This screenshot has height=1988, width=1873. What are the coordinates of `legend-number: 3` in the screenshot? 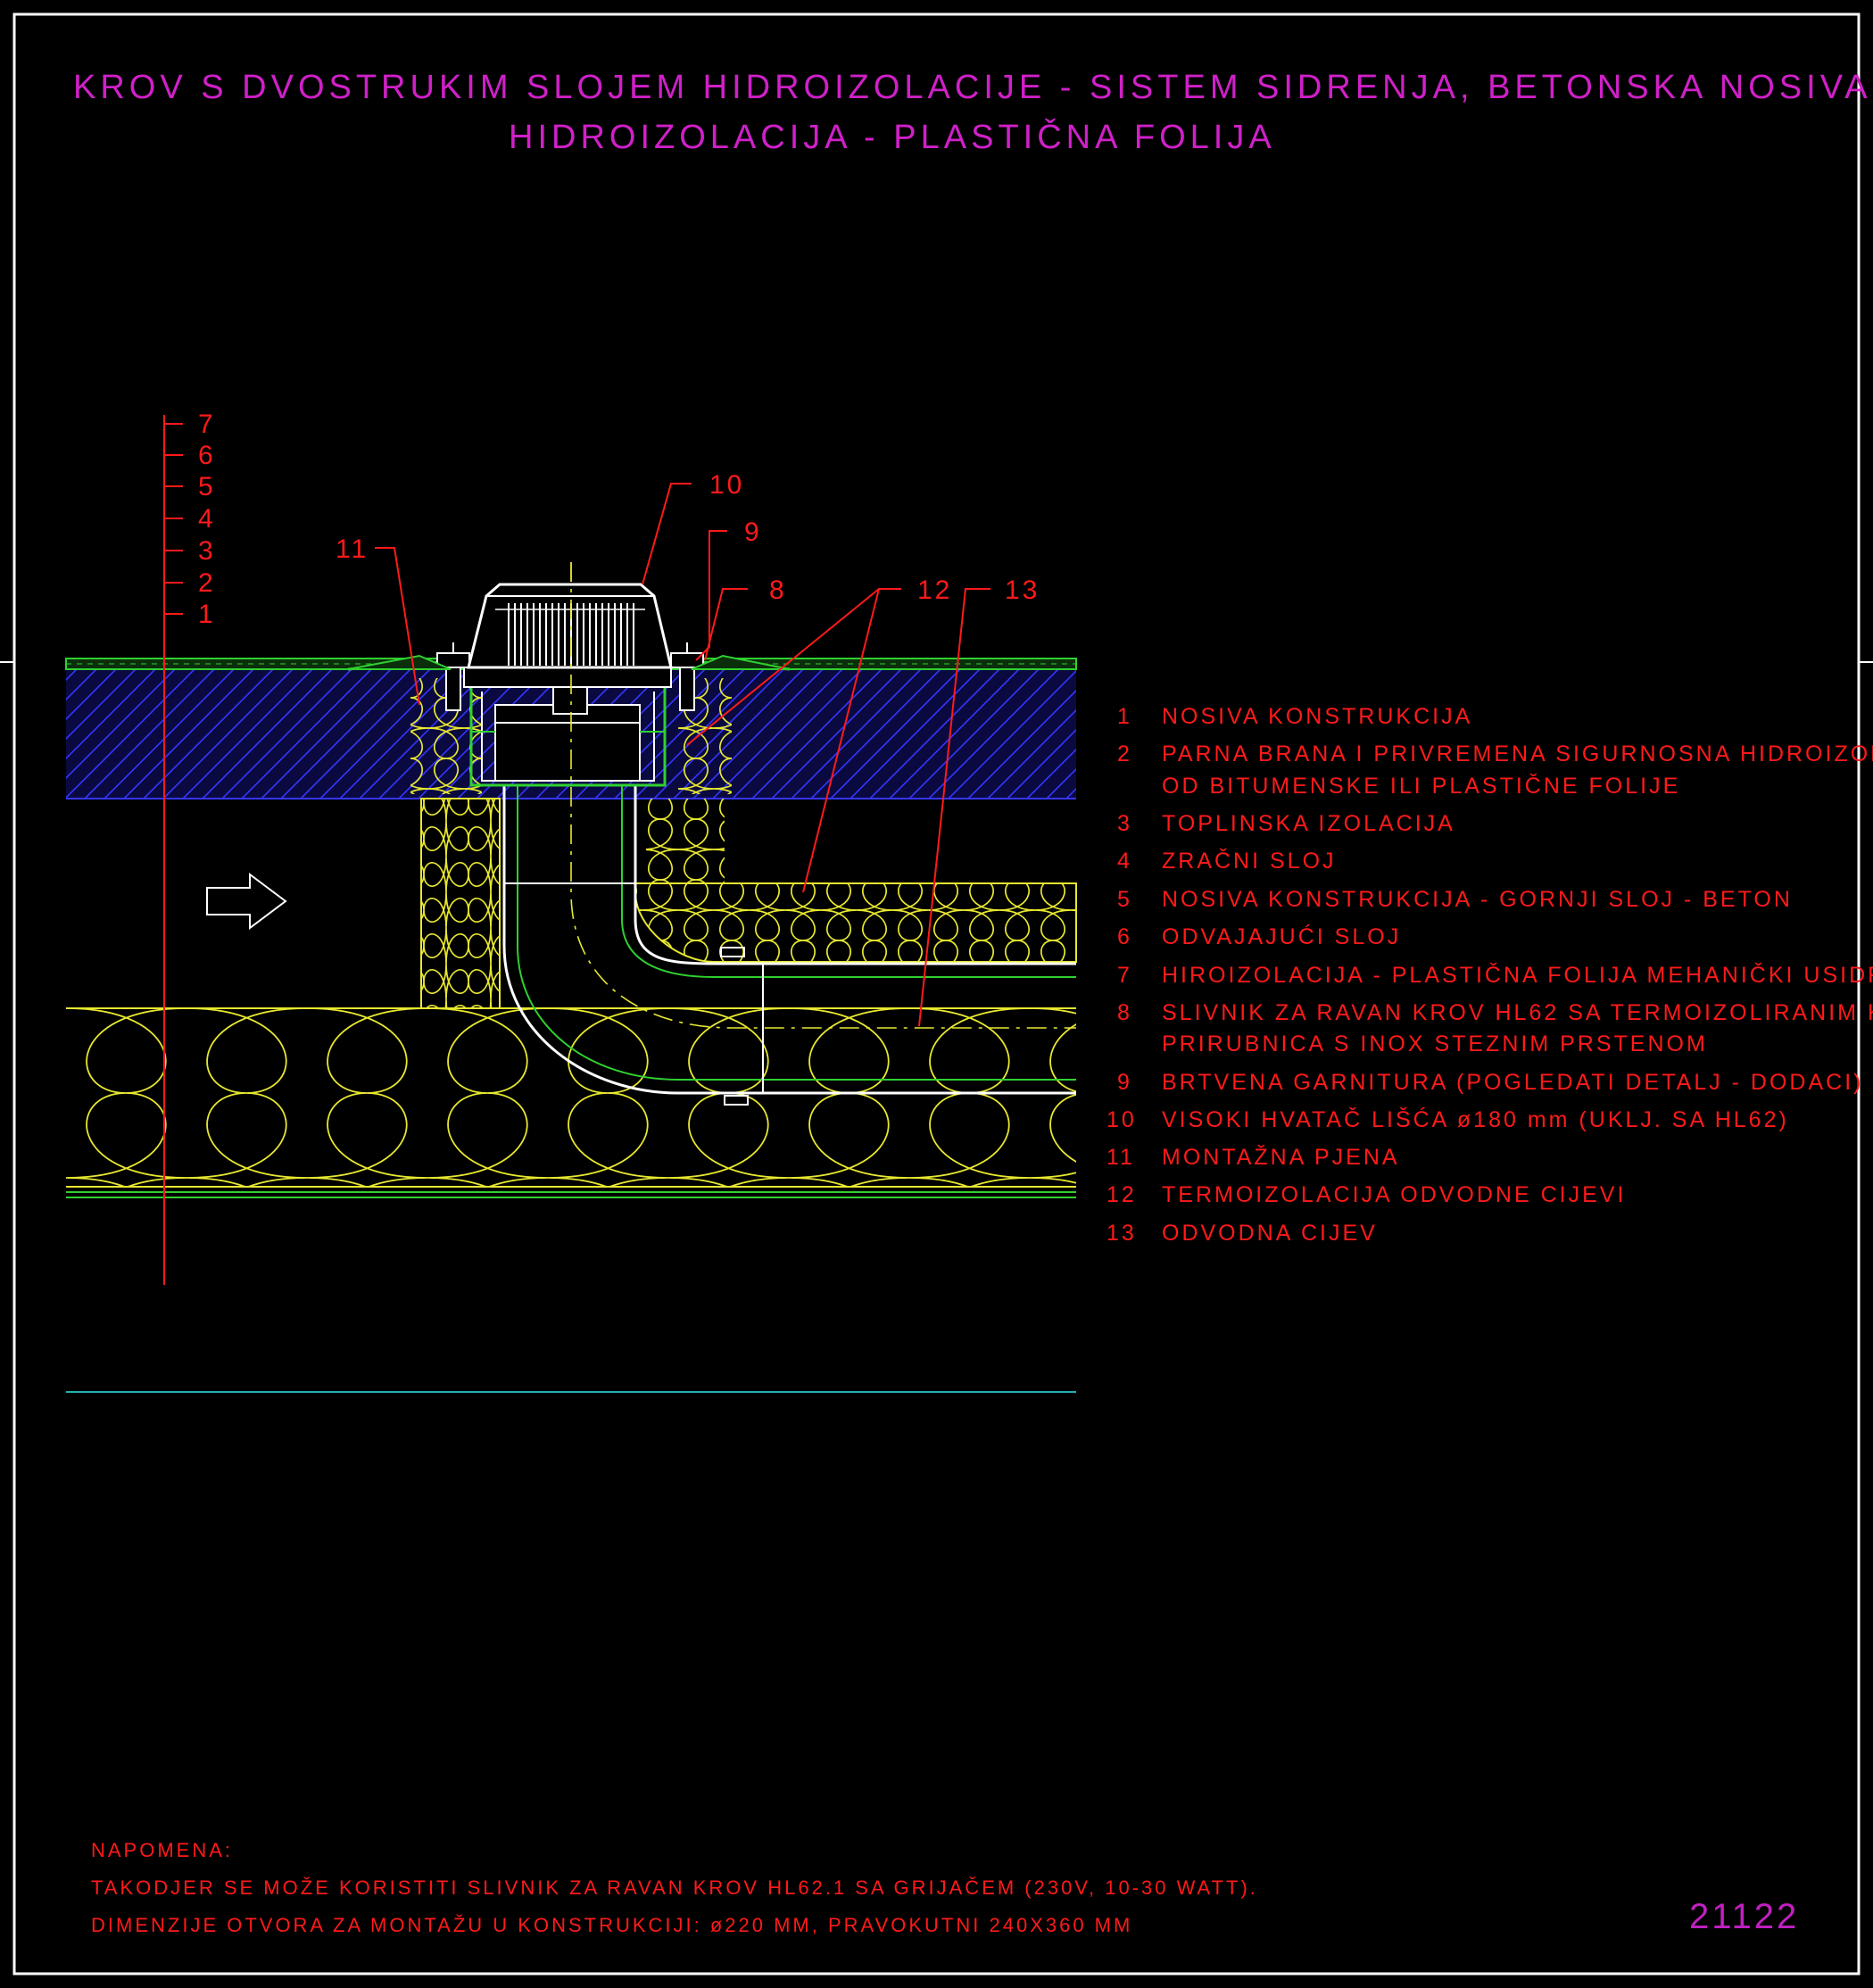 It's located at (1124, 823).